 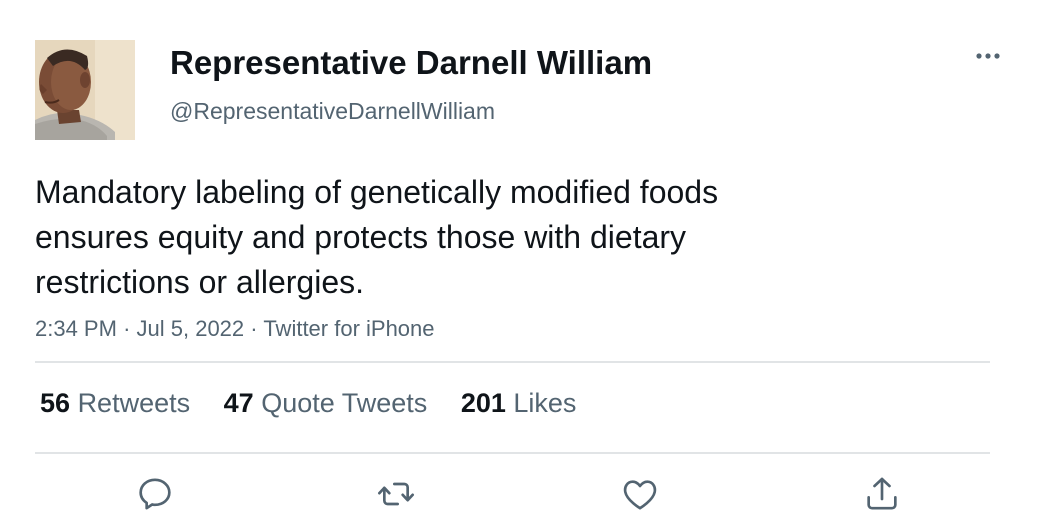 I want to click on likes-stat: 201 Likes, so click(x=519, y=403).